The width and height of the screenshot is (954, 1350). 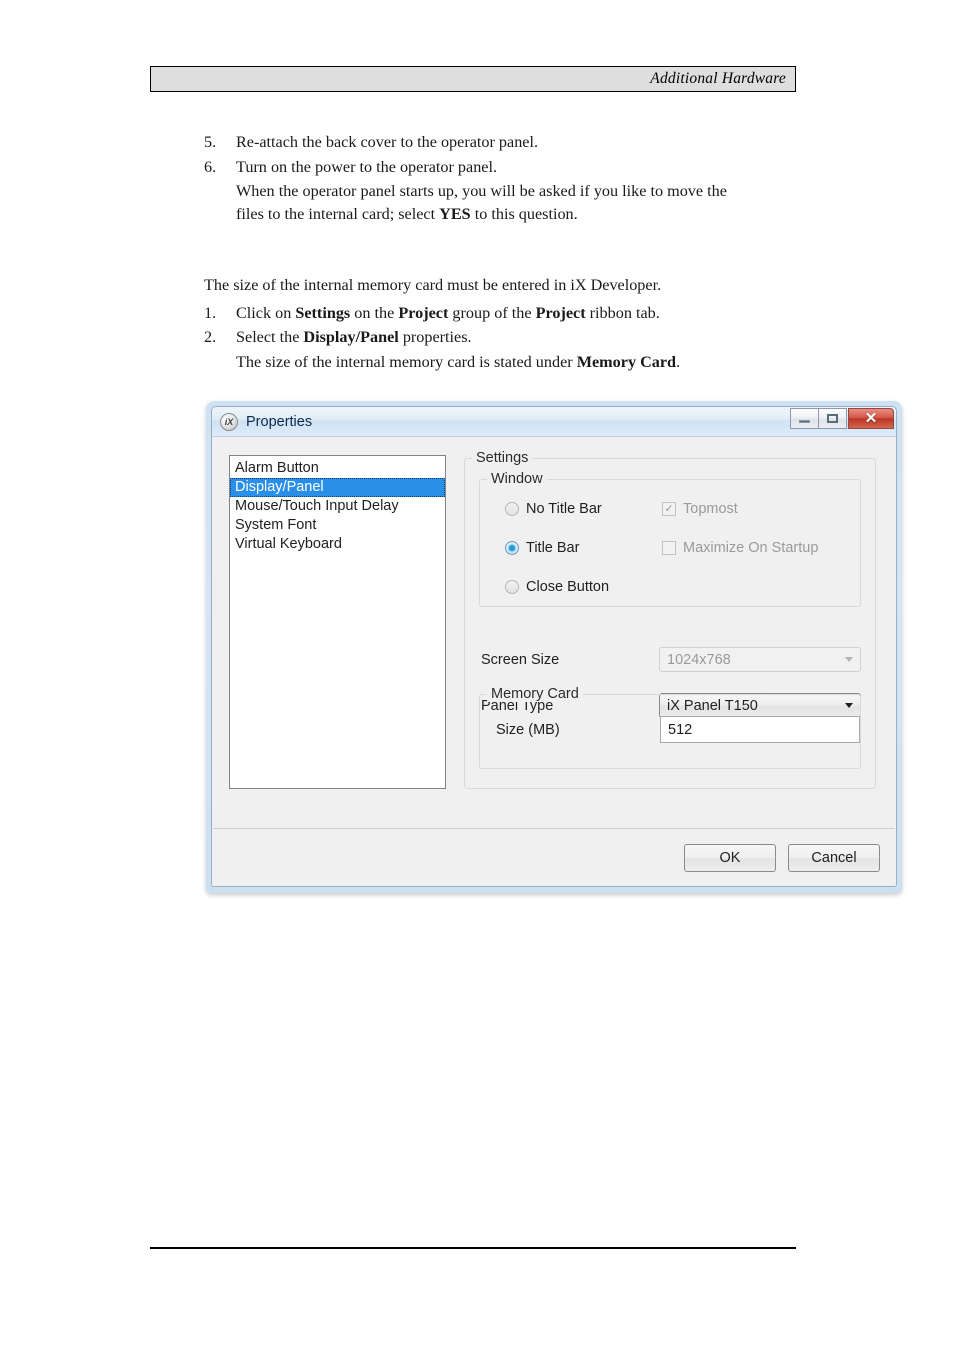 What do you see at coordinates (338, 214) in the screenshot?
I see `note-text-pre: files to the internal card; select` at bounding box center [338, 214].